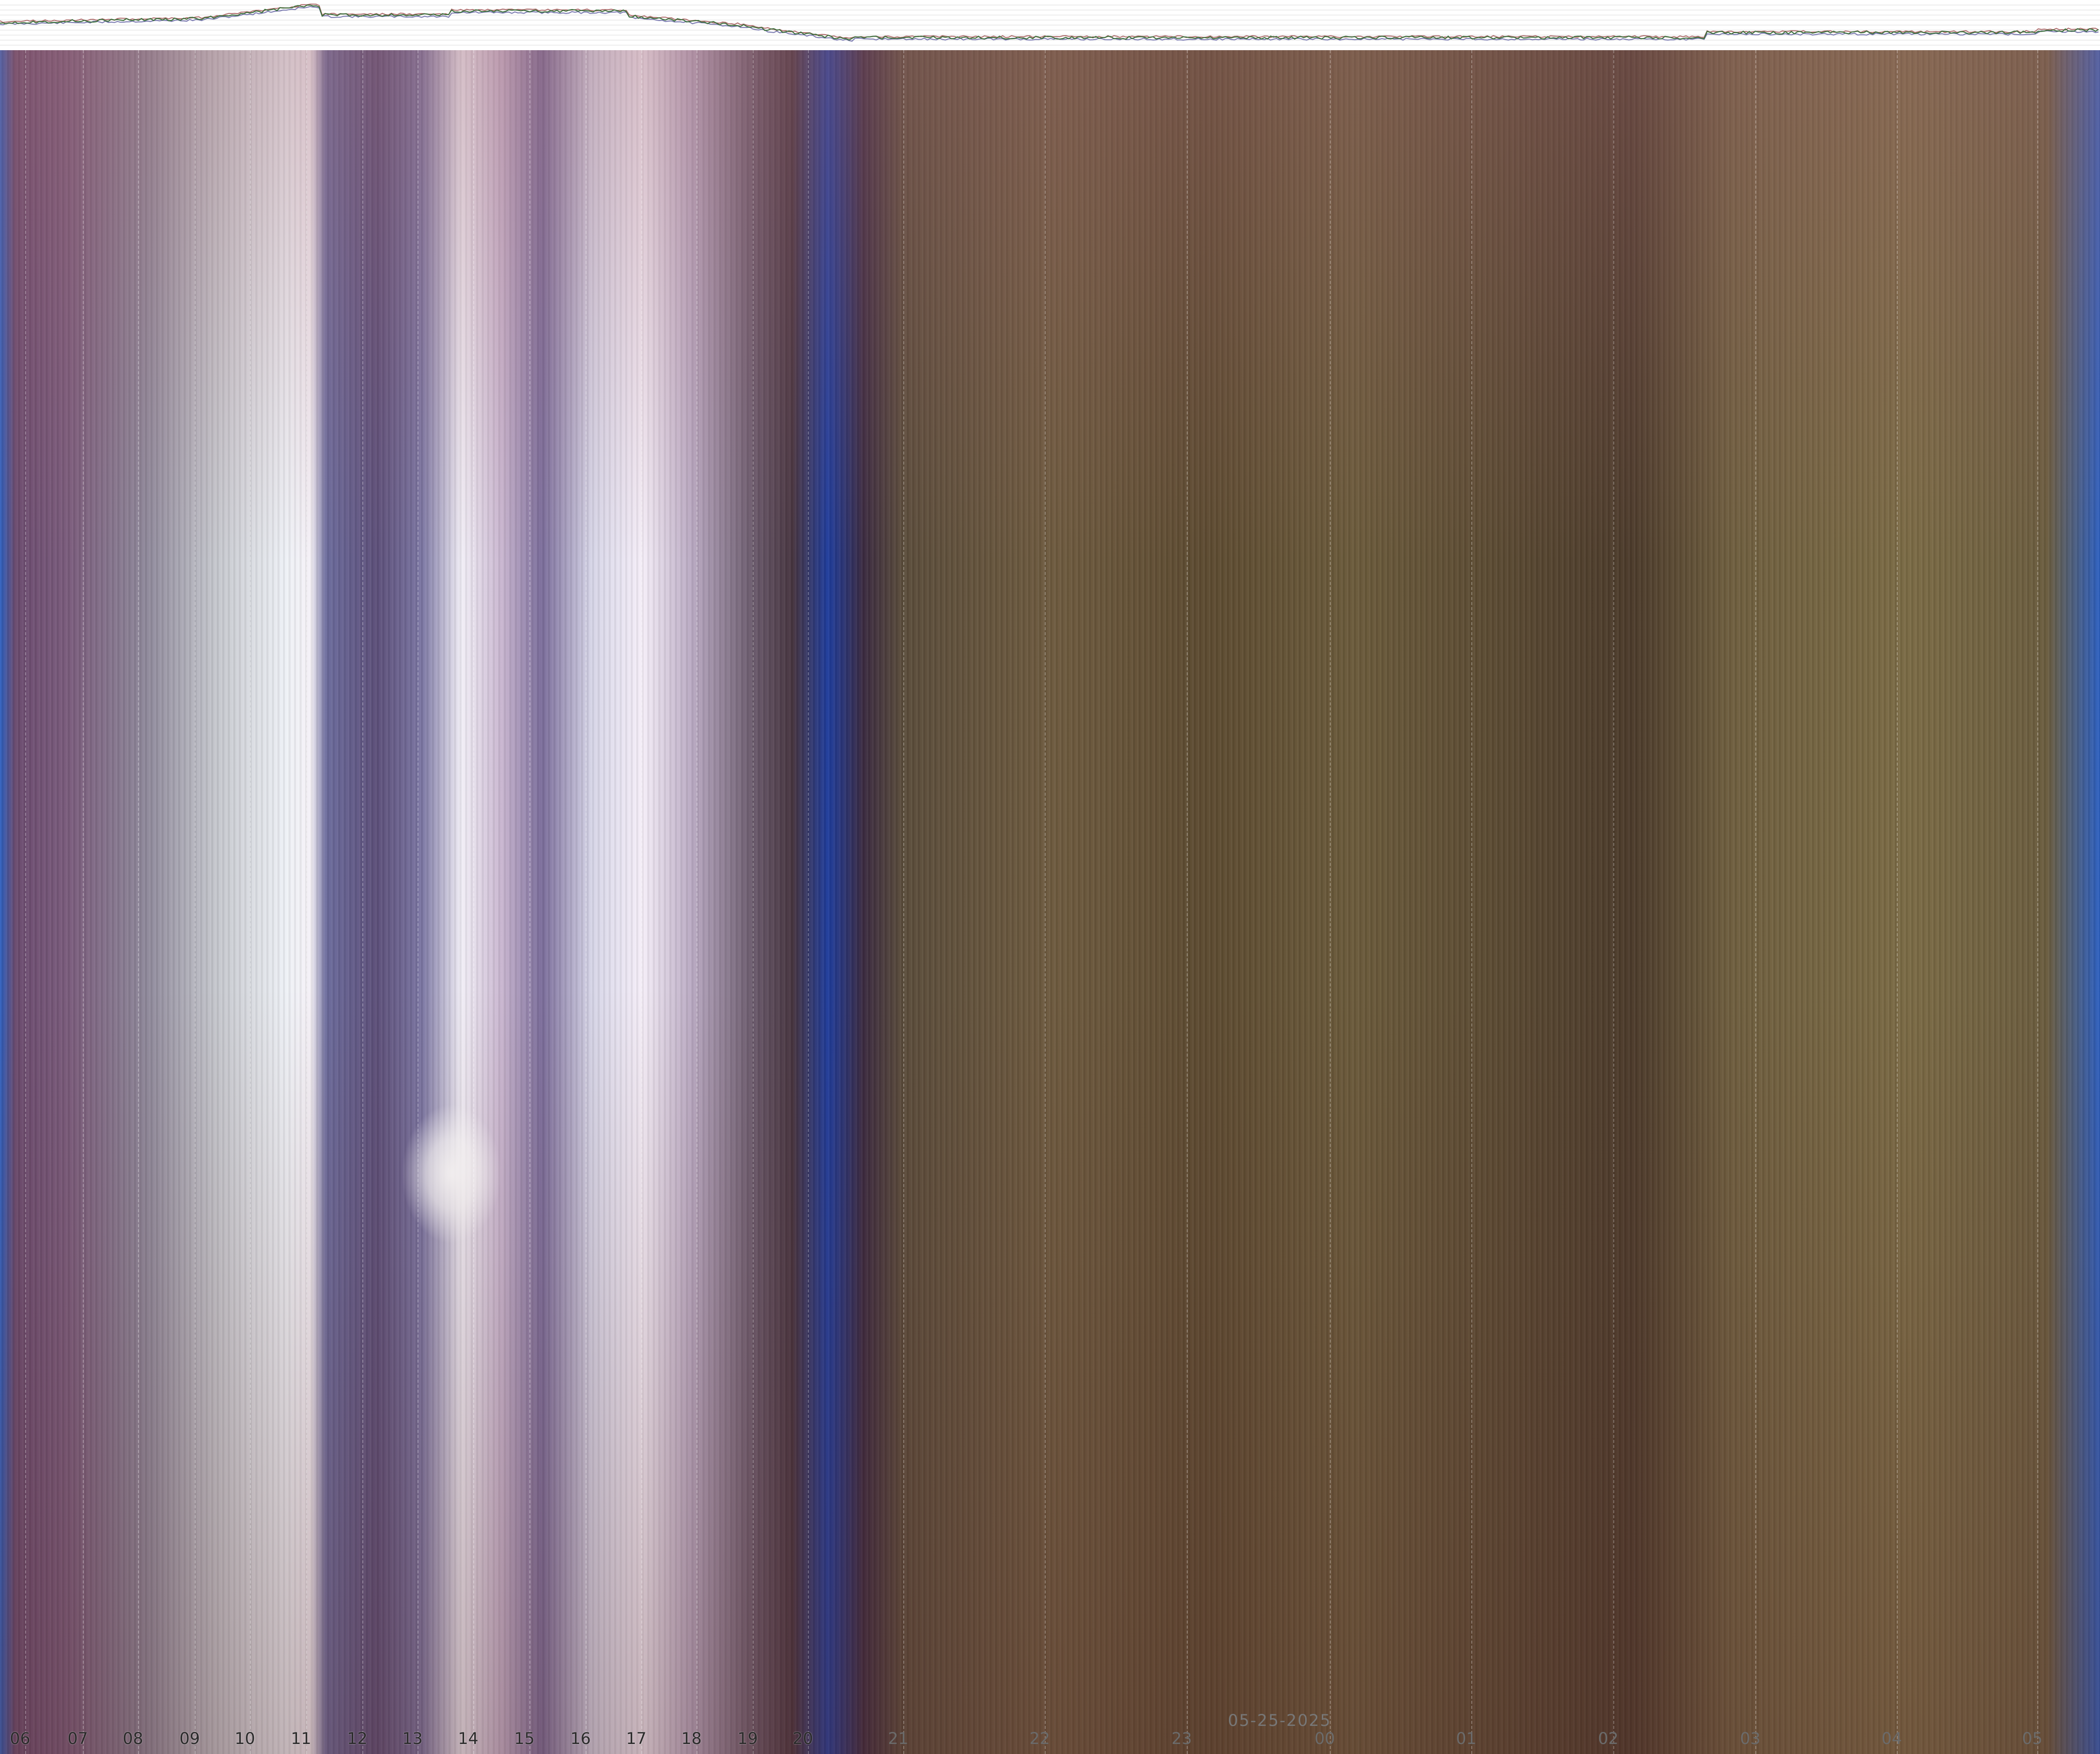 The height and width of the screenshot is (1754, 2100). What do you see at coordinates (1750, 1738) in the screenshot?
I see `hour-label: 03` at bounding box center [1750, 1738].